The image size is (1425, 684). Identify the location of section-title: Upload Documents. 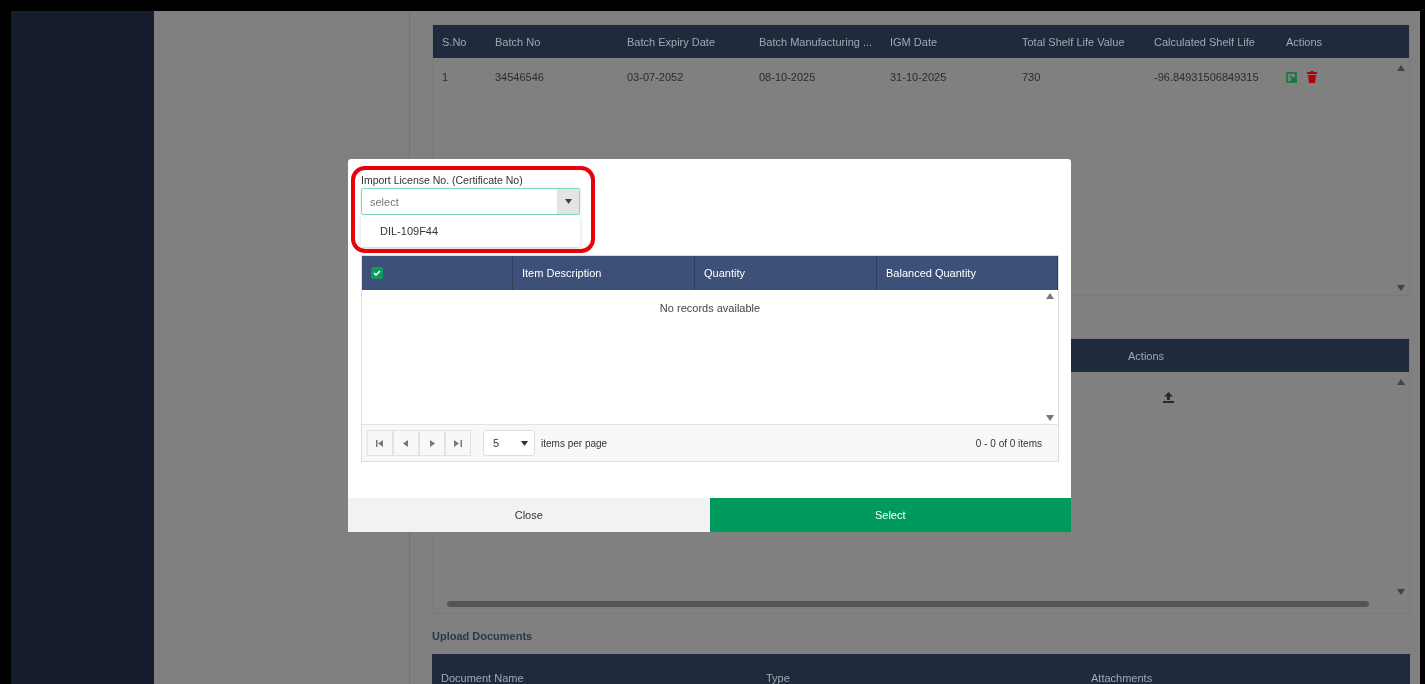
(483, 636).